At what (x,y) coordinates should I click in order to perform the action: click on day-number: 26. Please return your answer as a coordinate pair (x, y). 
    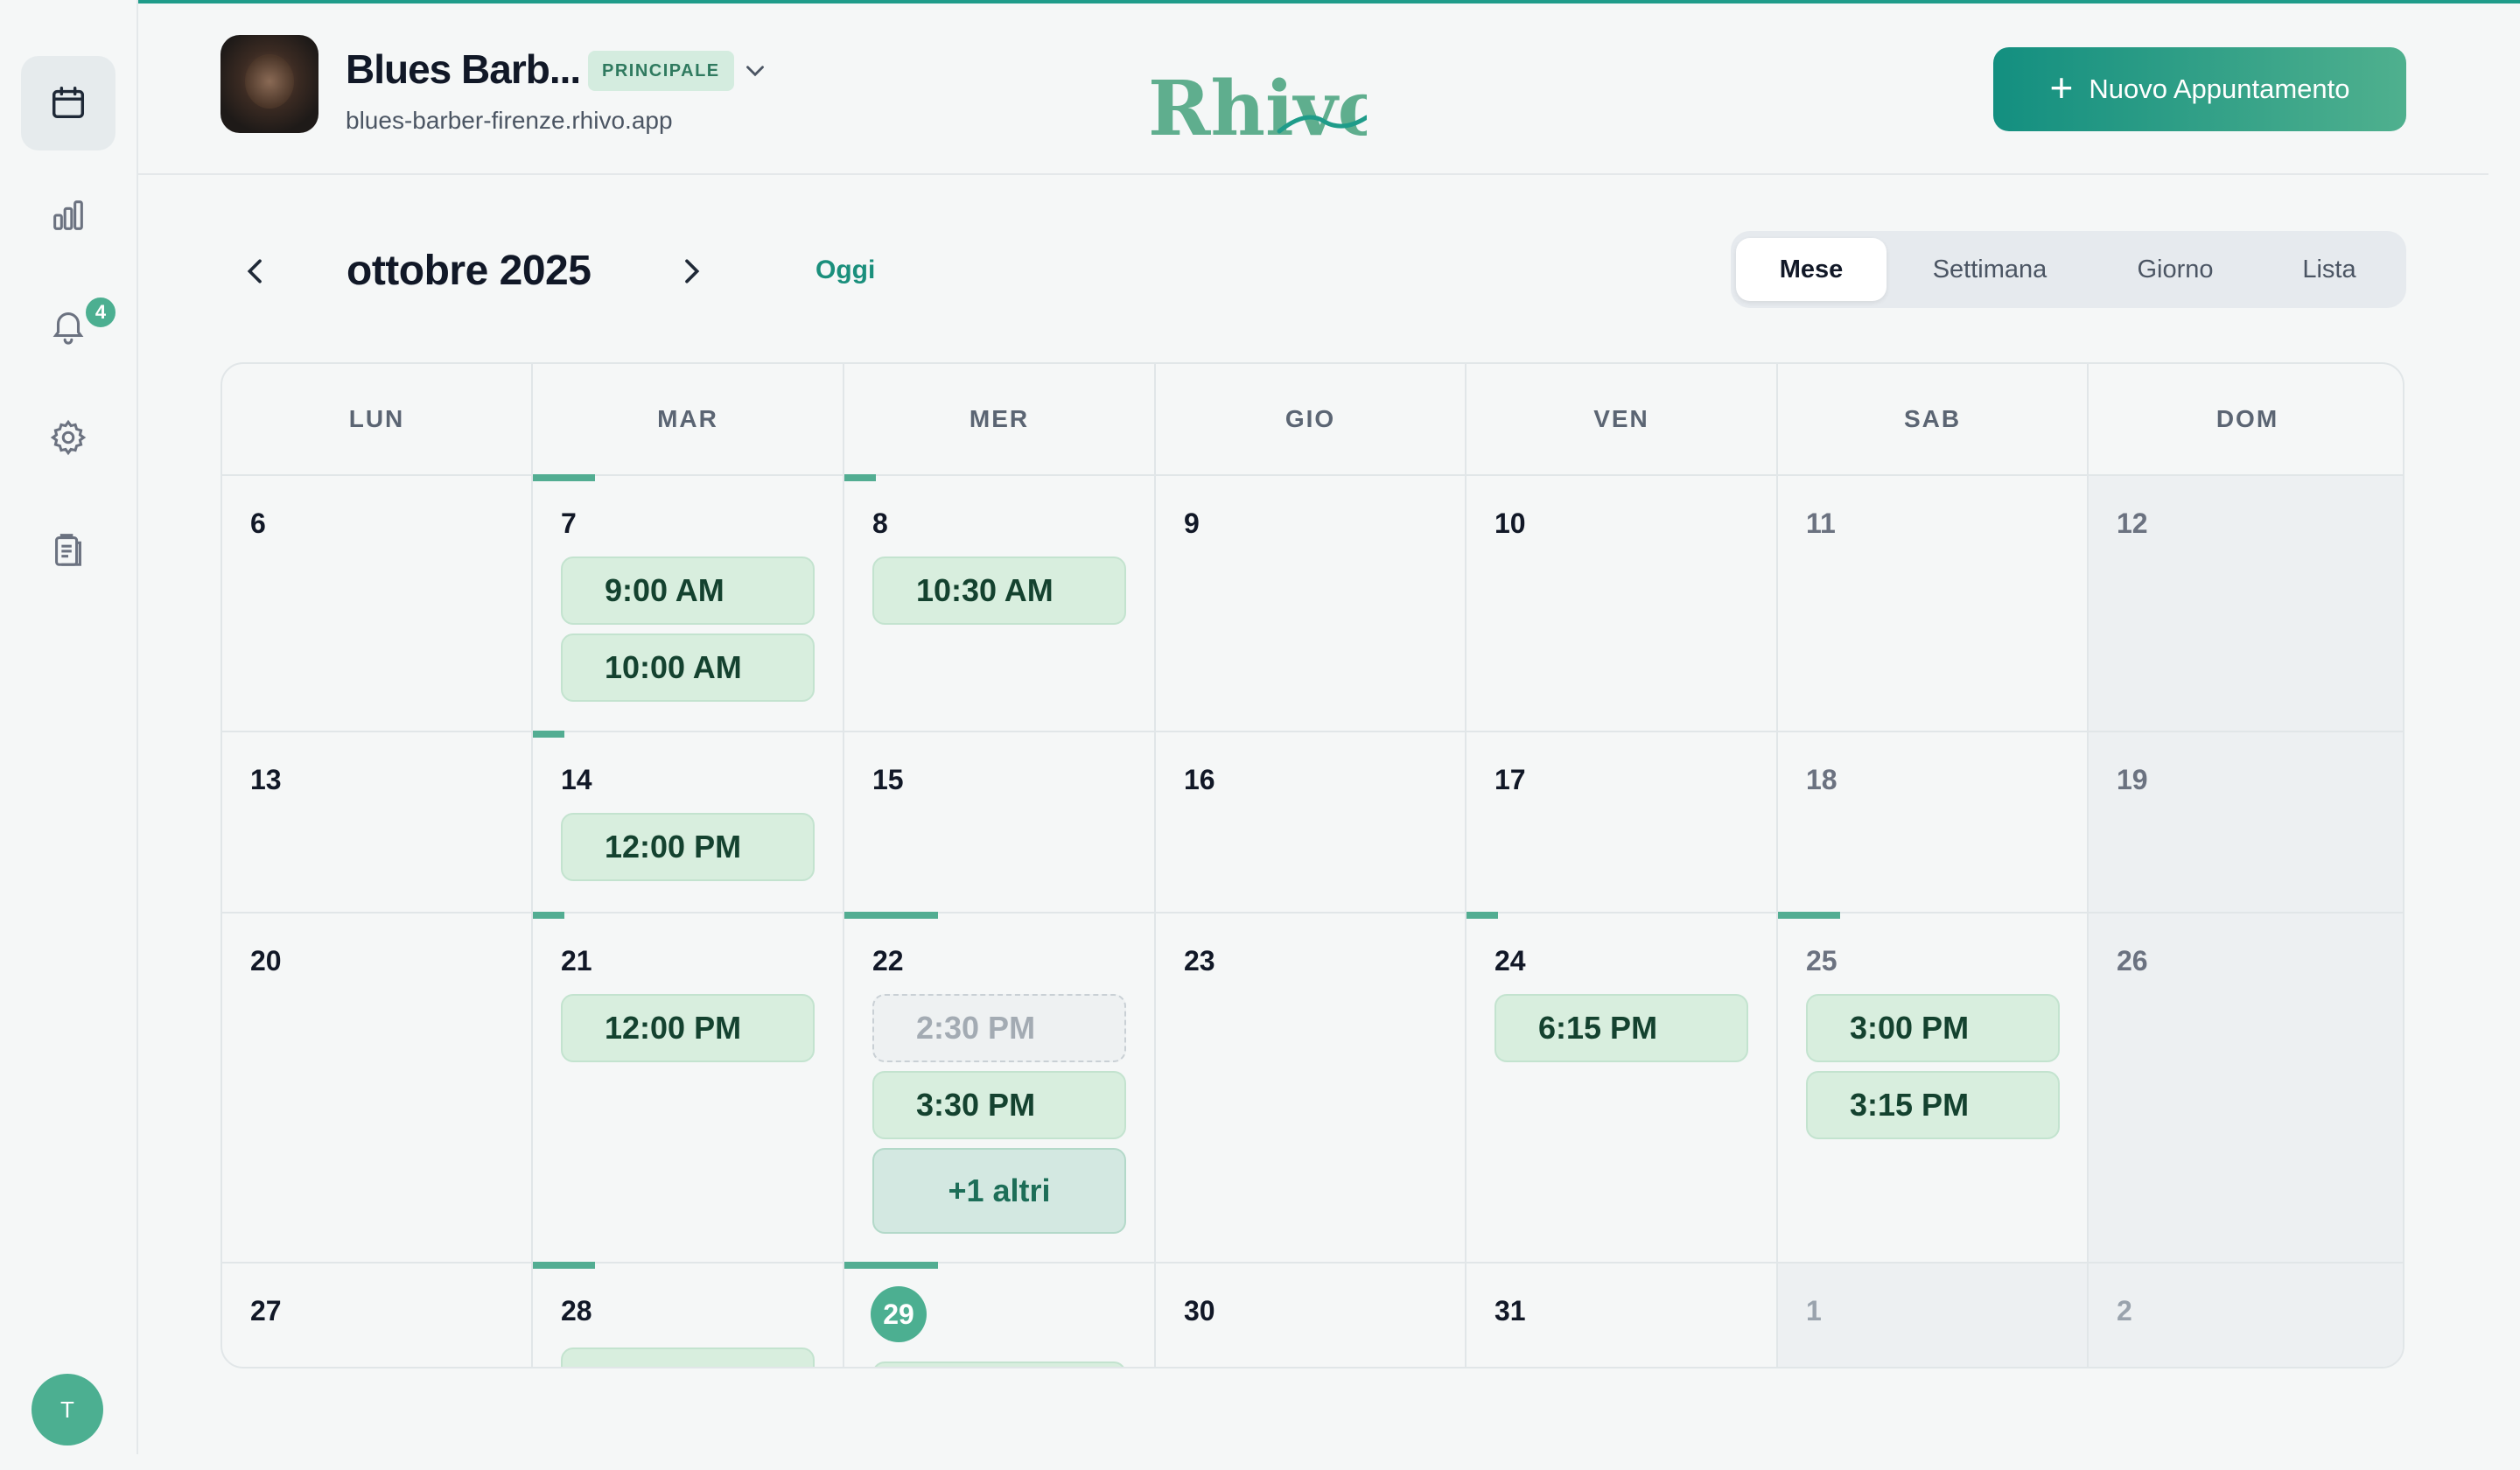
    Looking at the image, I should click on (2132, 960).